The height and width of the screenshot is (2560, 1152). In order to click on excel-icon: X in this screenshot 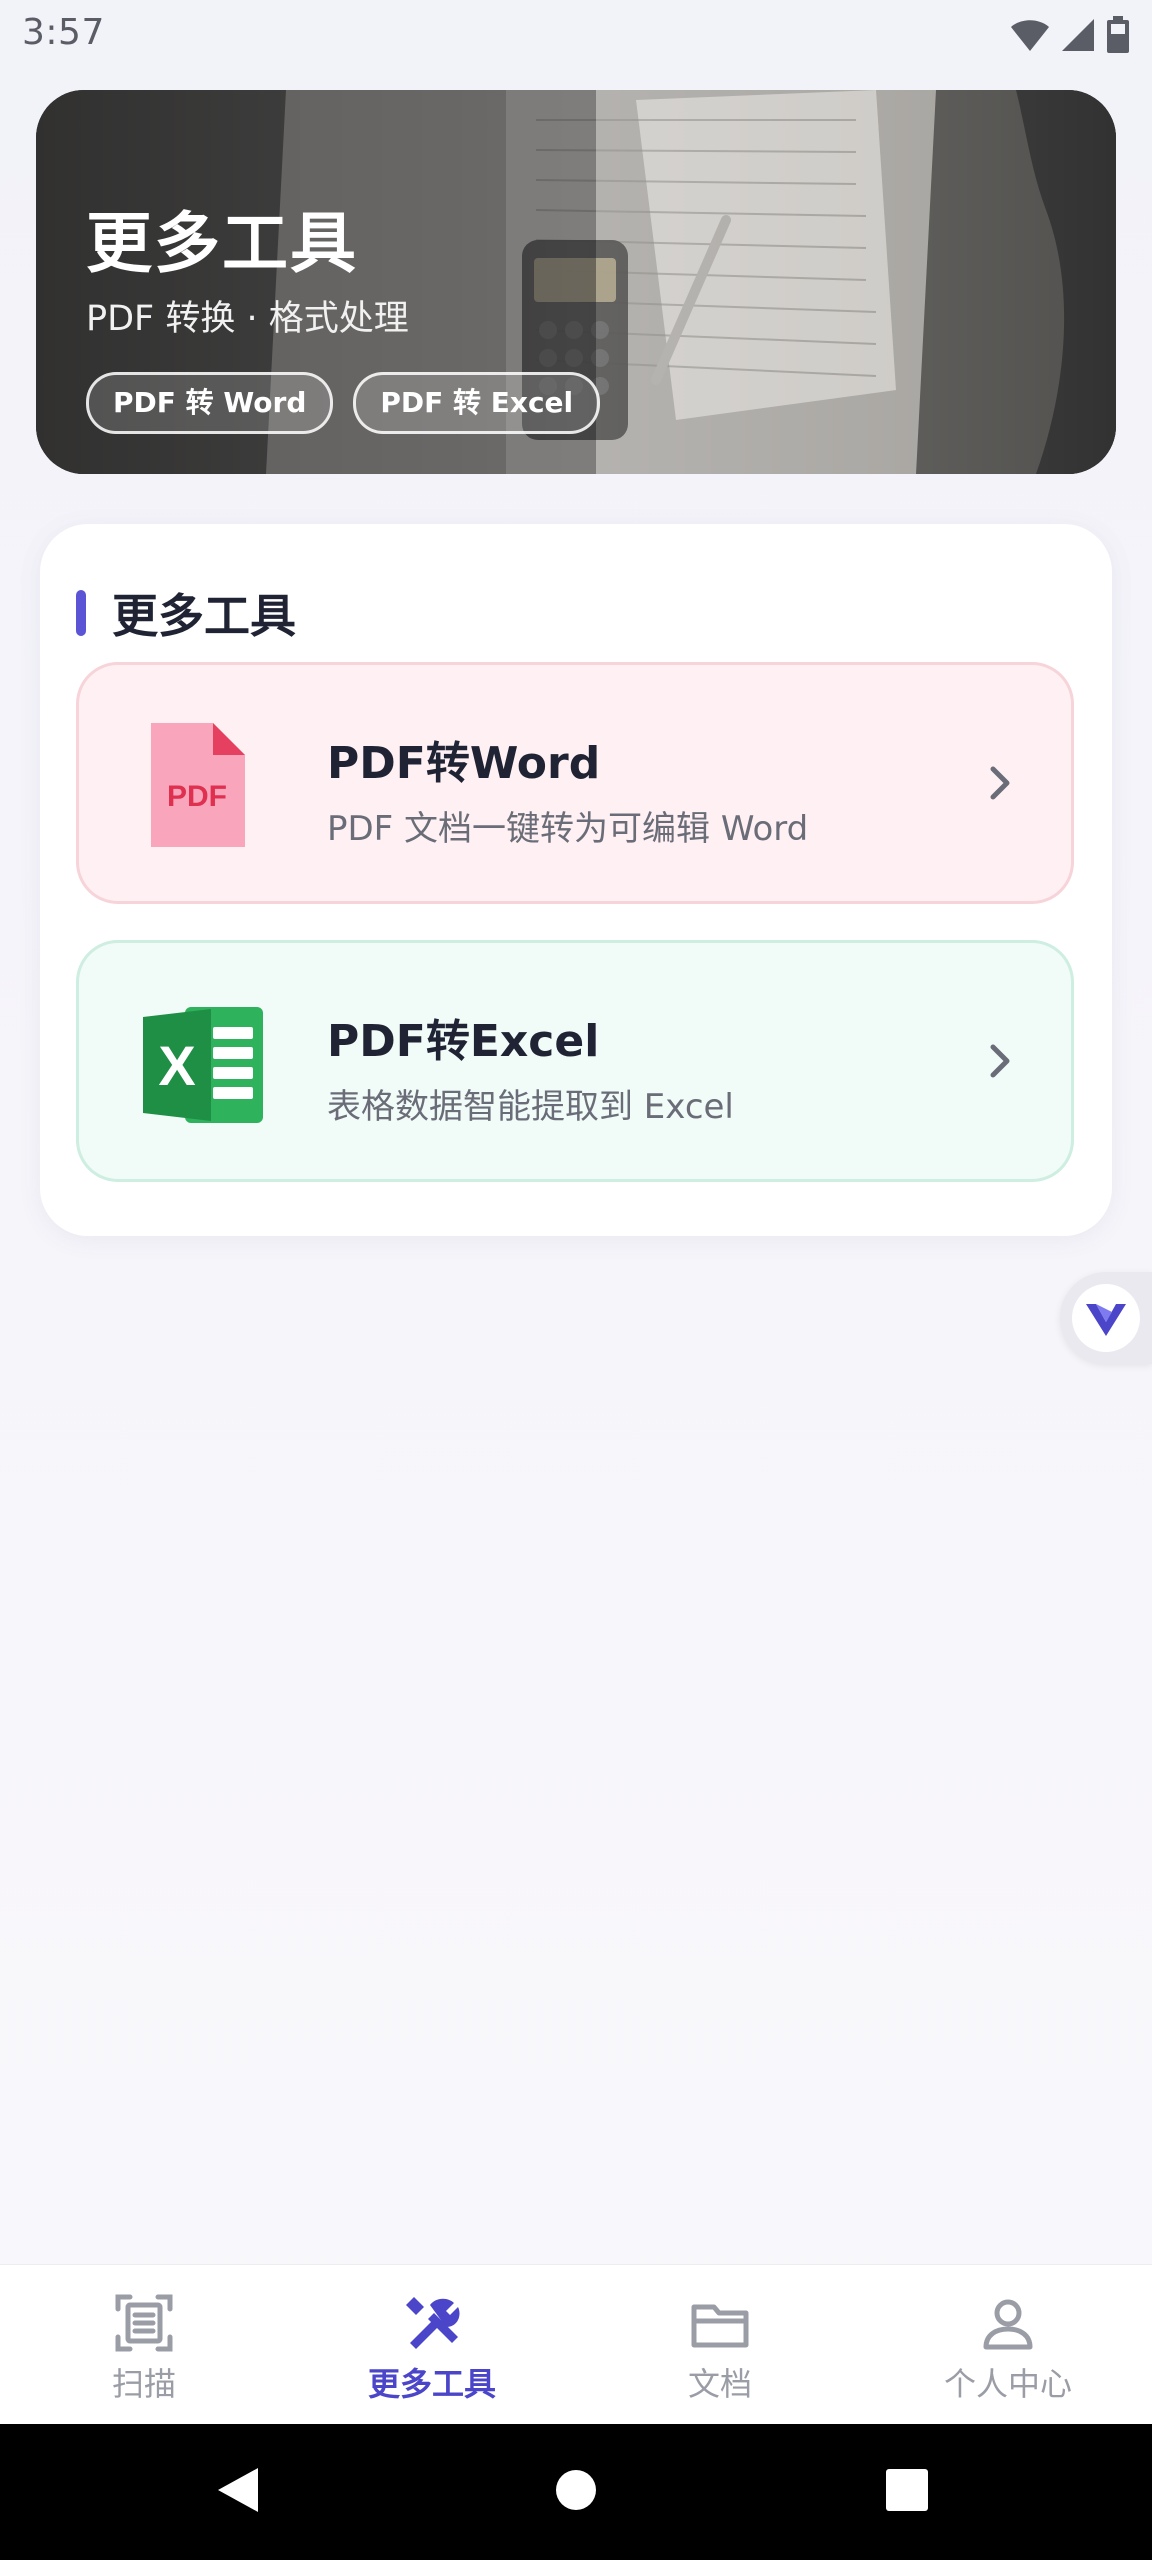, I will do `click(203, 1065)`.